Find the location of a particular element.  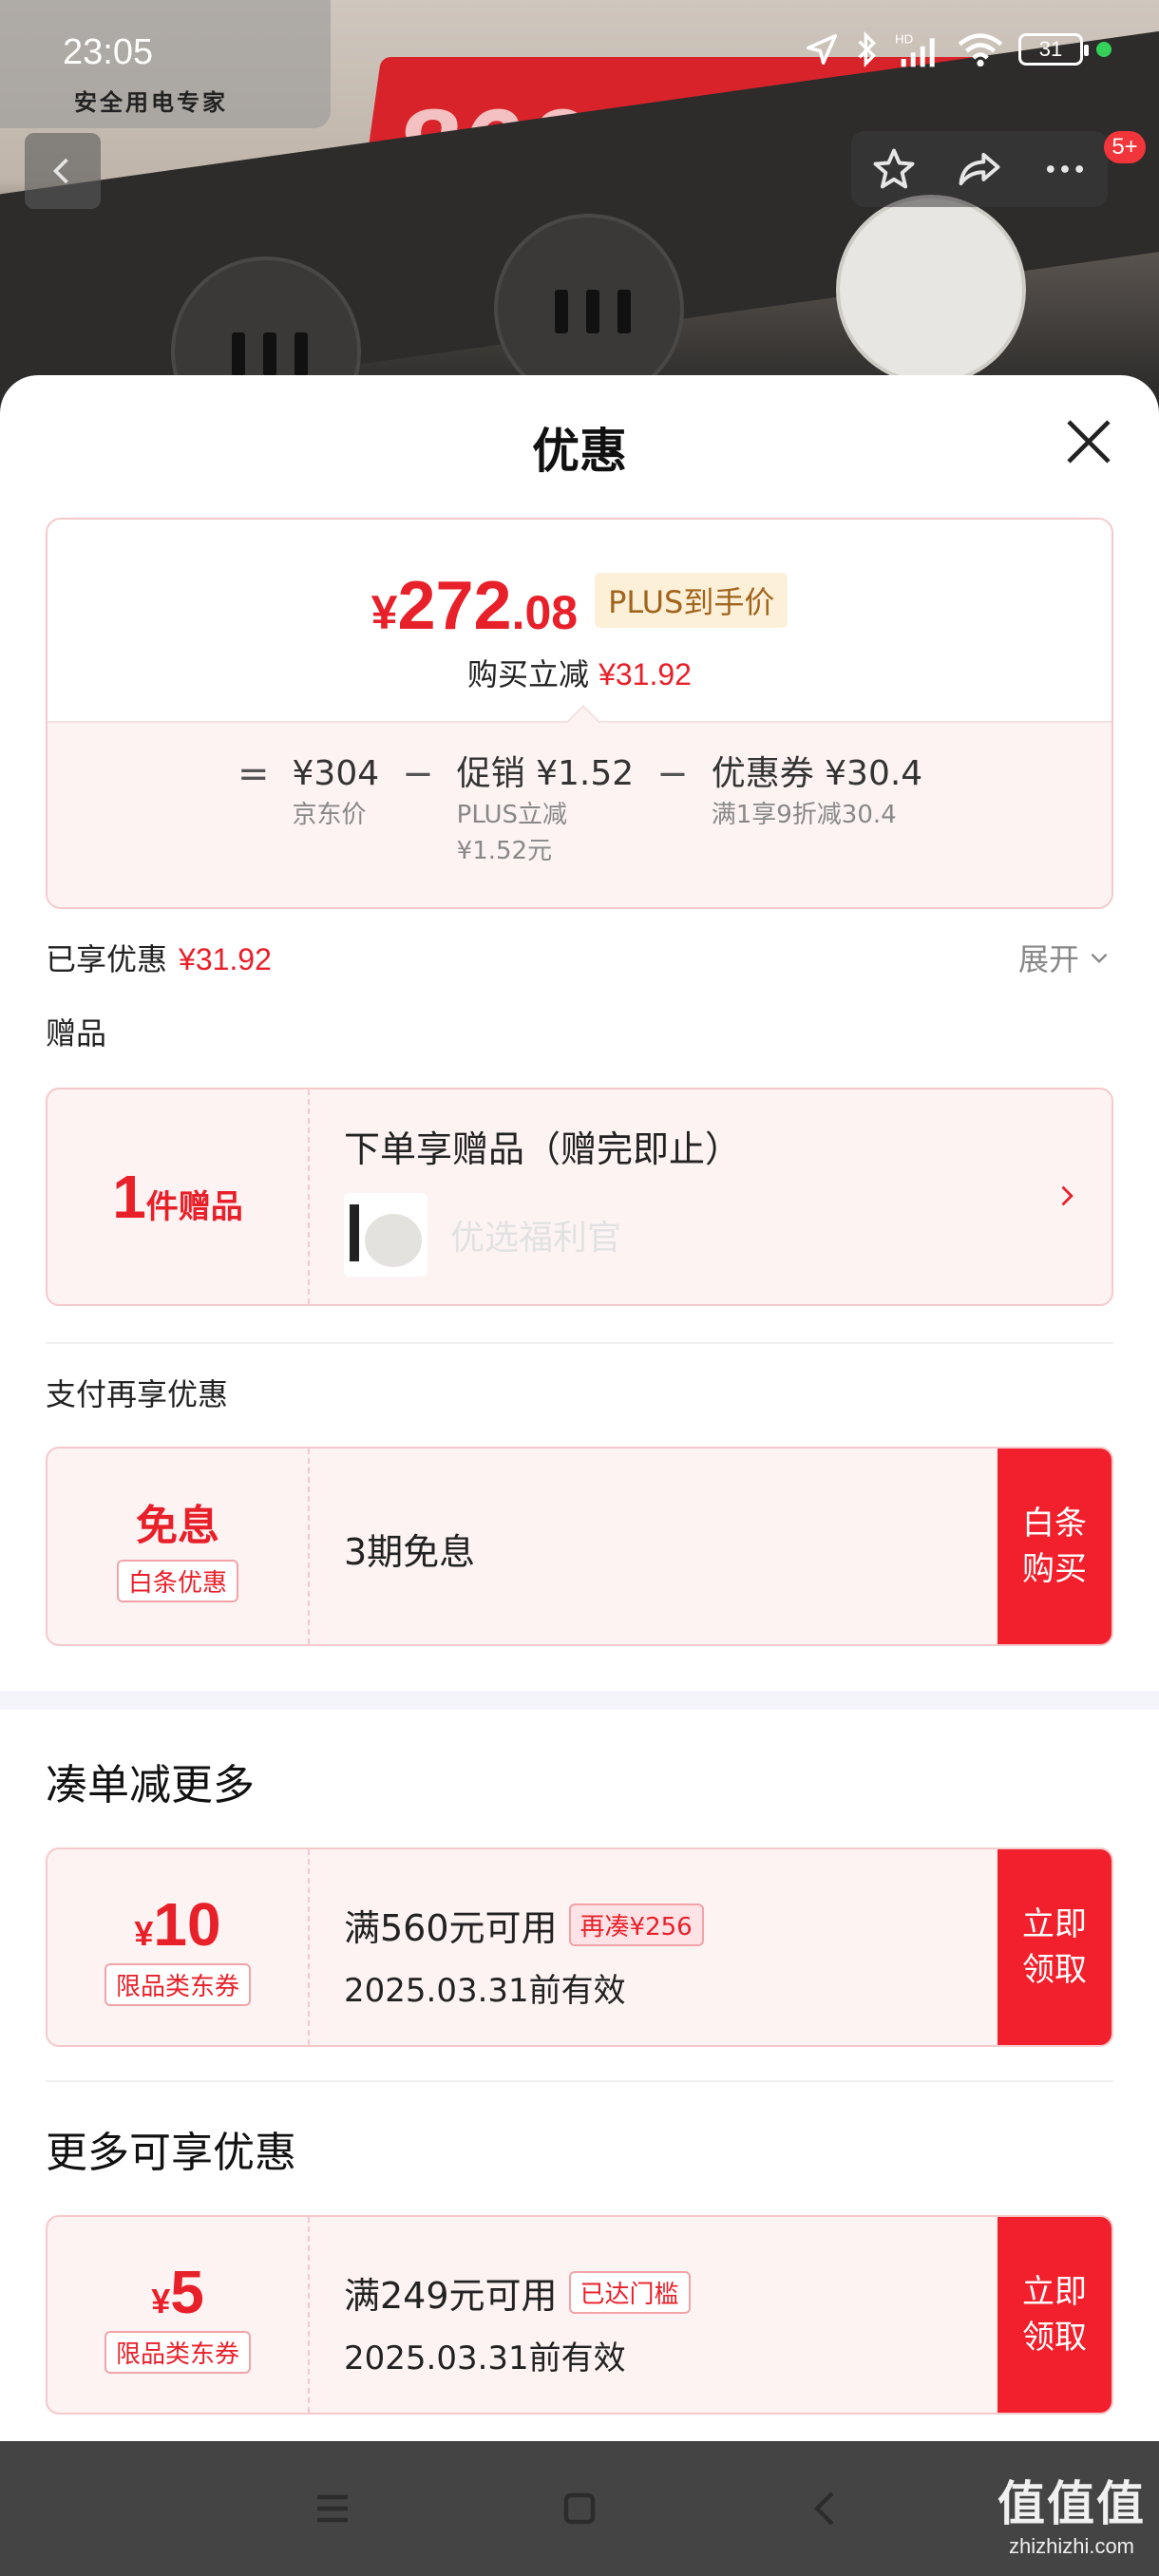

header-actions is located at coordinates (979, 169).